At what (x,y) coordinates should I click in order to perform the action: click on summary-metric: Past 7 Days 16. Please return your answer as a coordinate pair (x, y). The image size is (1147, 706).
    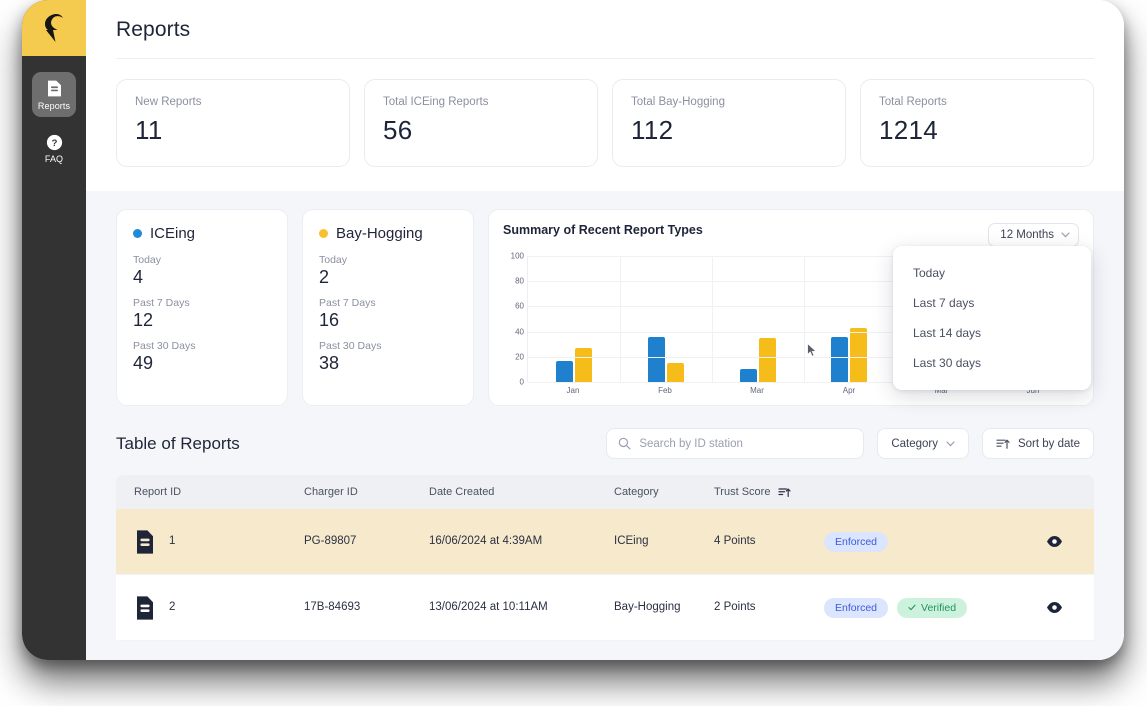
    Looking at the image, I should click on (388, 314).